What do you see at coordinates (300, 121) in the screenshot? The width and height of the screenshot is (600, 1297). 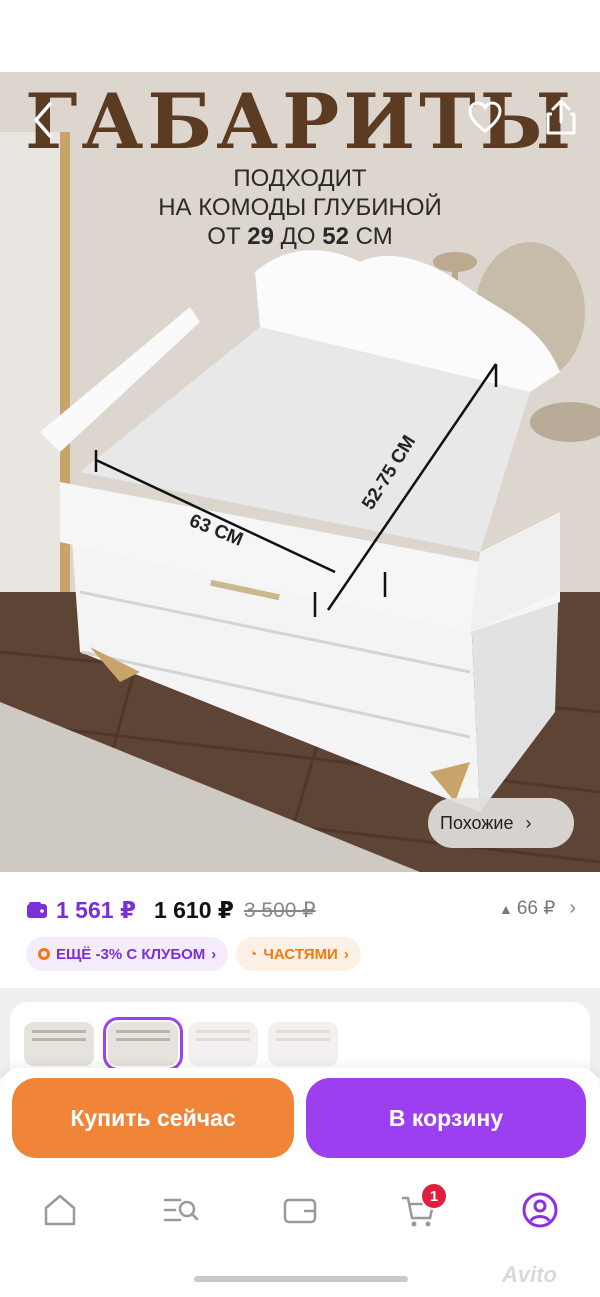 I see `hero-title: ГАБАРИТЫ` at bounding box center [300, 121].